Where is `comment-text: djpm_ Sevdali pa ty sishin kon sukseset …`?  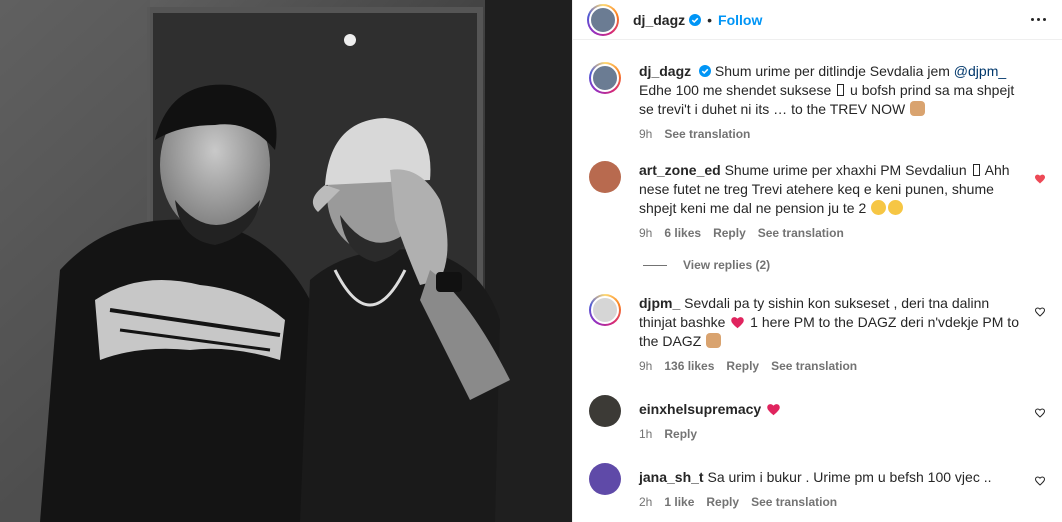
comment-text: djpm_ Sevdali pa ty sishin kon sukseset … is located at coordinates (831, 322).